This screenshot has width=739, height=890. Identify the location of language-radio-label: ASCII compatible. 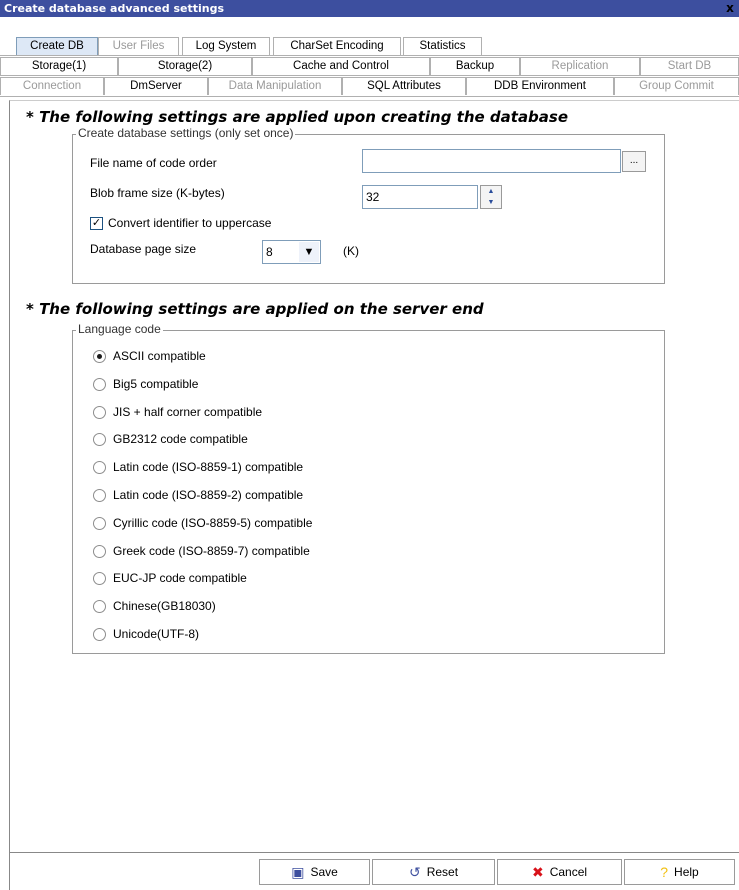
(159, 356).